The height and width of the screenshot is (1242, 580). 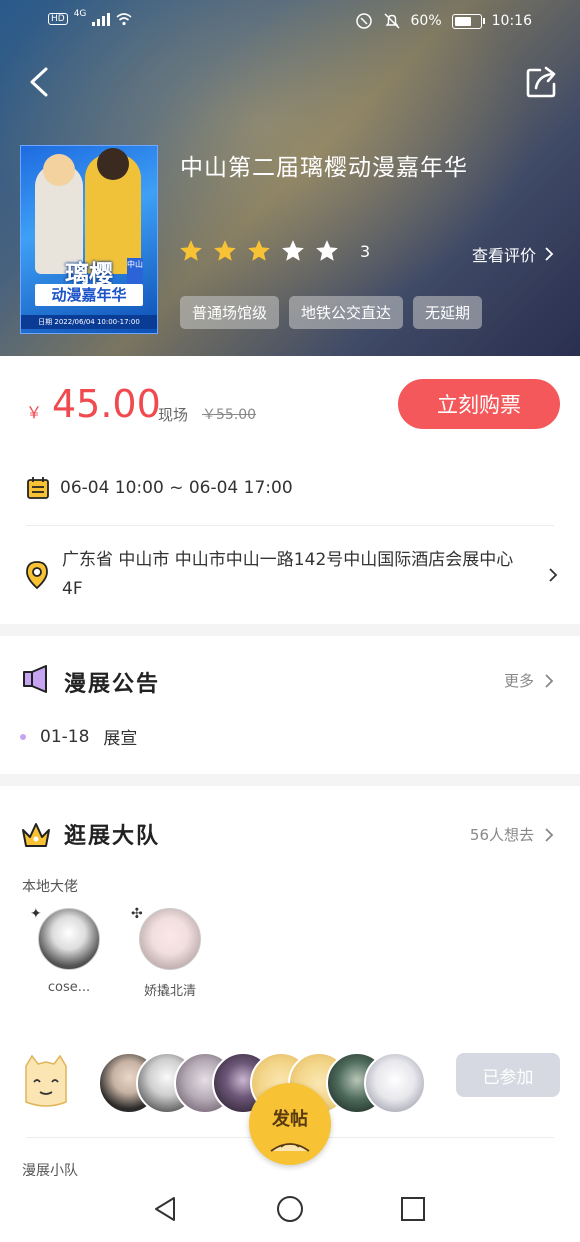 I want to click on megaphone-icon, so click(x=35, y=679).